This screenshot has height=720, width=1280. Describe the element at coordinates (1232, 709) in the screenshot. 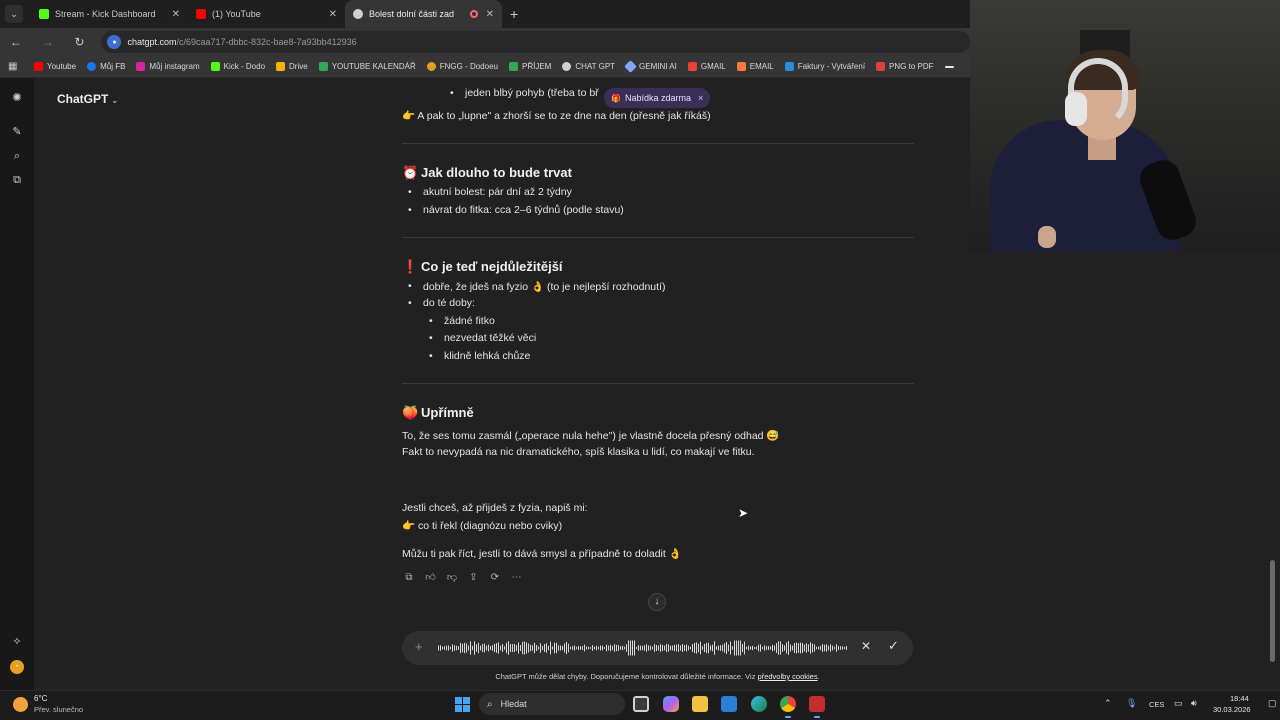

I see `clock-date: 30.03.2026` at that location.